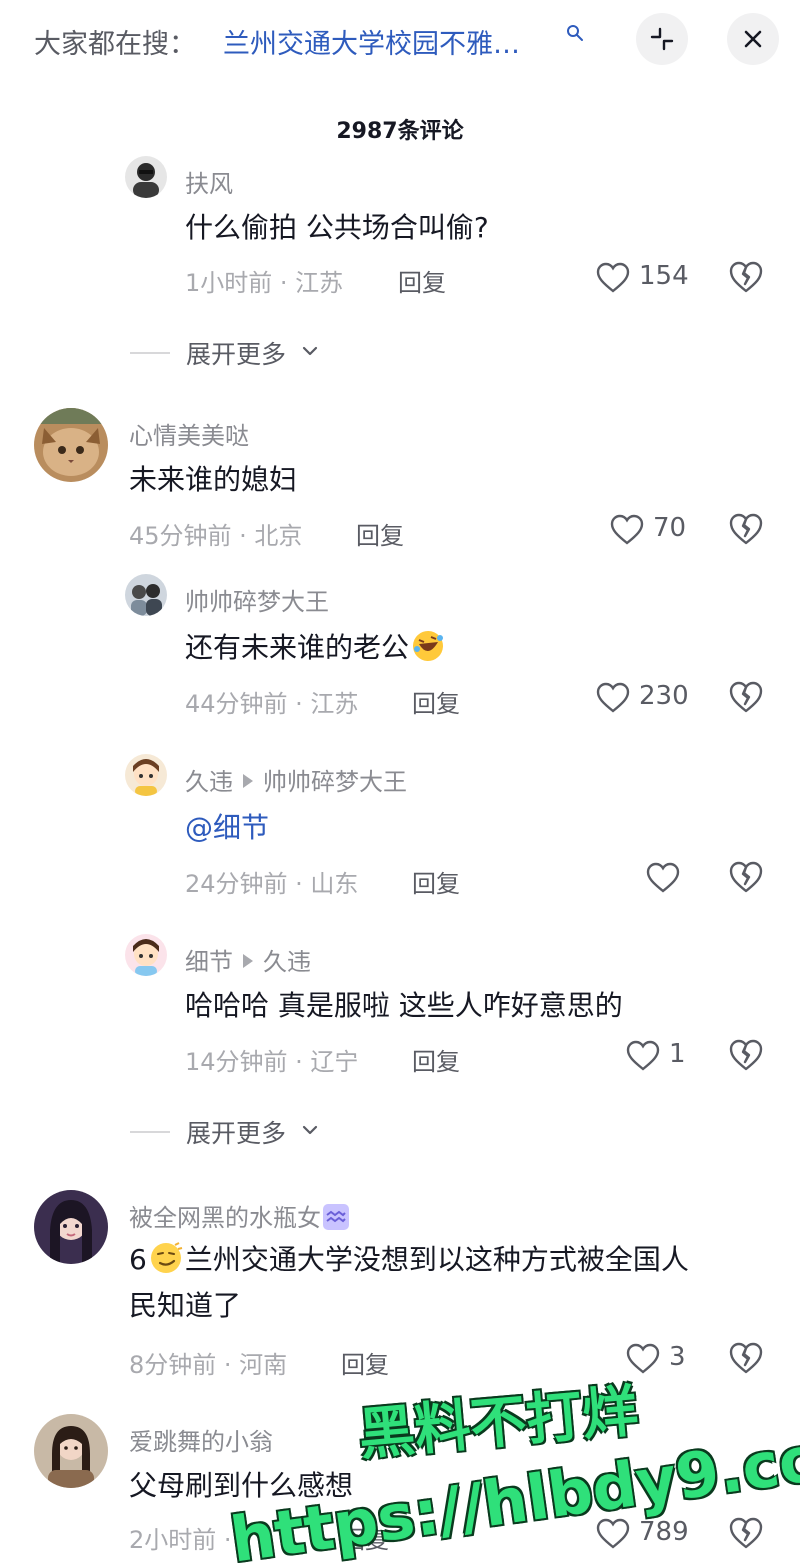  What do you see at coordinates (677, 1054) in the screenshot?
I see `like-count: 1` at bounding box center [677, 1054].